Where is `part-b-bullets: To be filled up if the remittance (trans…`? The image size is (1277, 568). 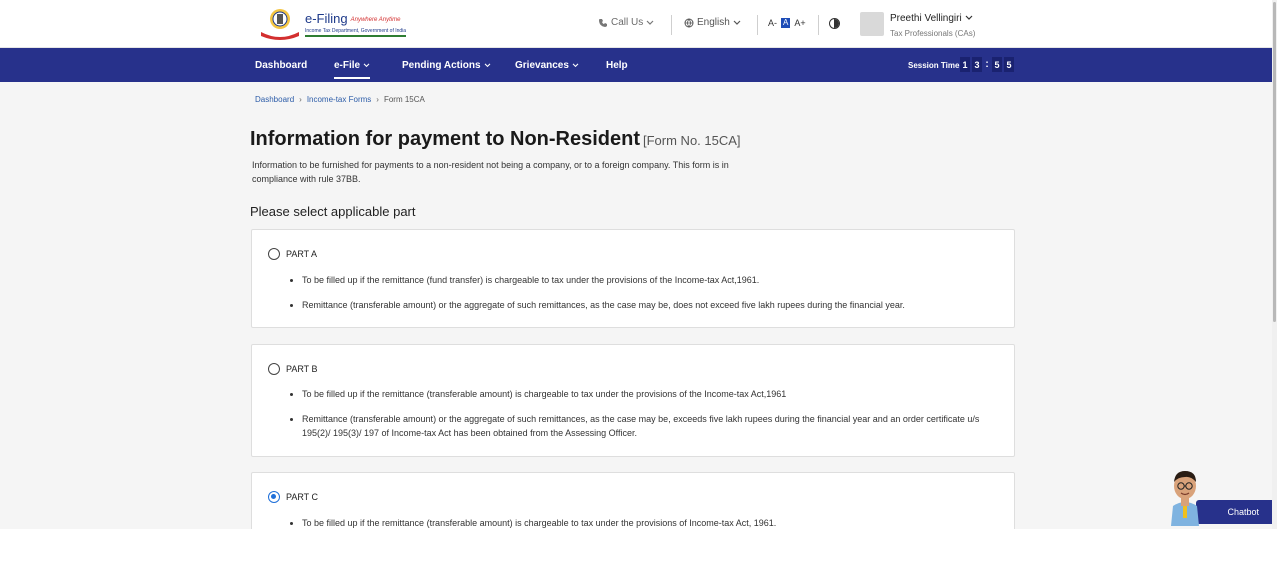
part-b-bullets: To be filled up if the remittance (trans… is located at coordinates (648, 419).